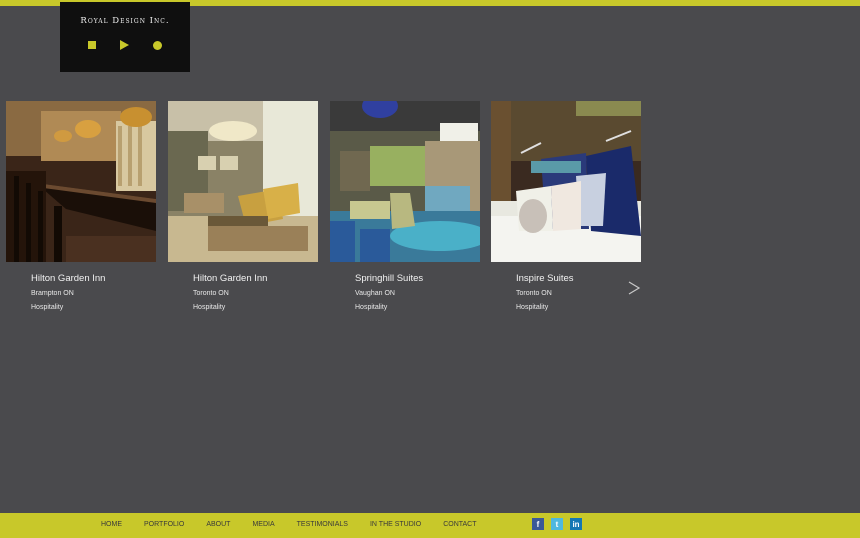 This screenshot has height=538, width=860. Describe the element at coordinates (157, 45) in the screenshot. I see `circle-icon` at that location.